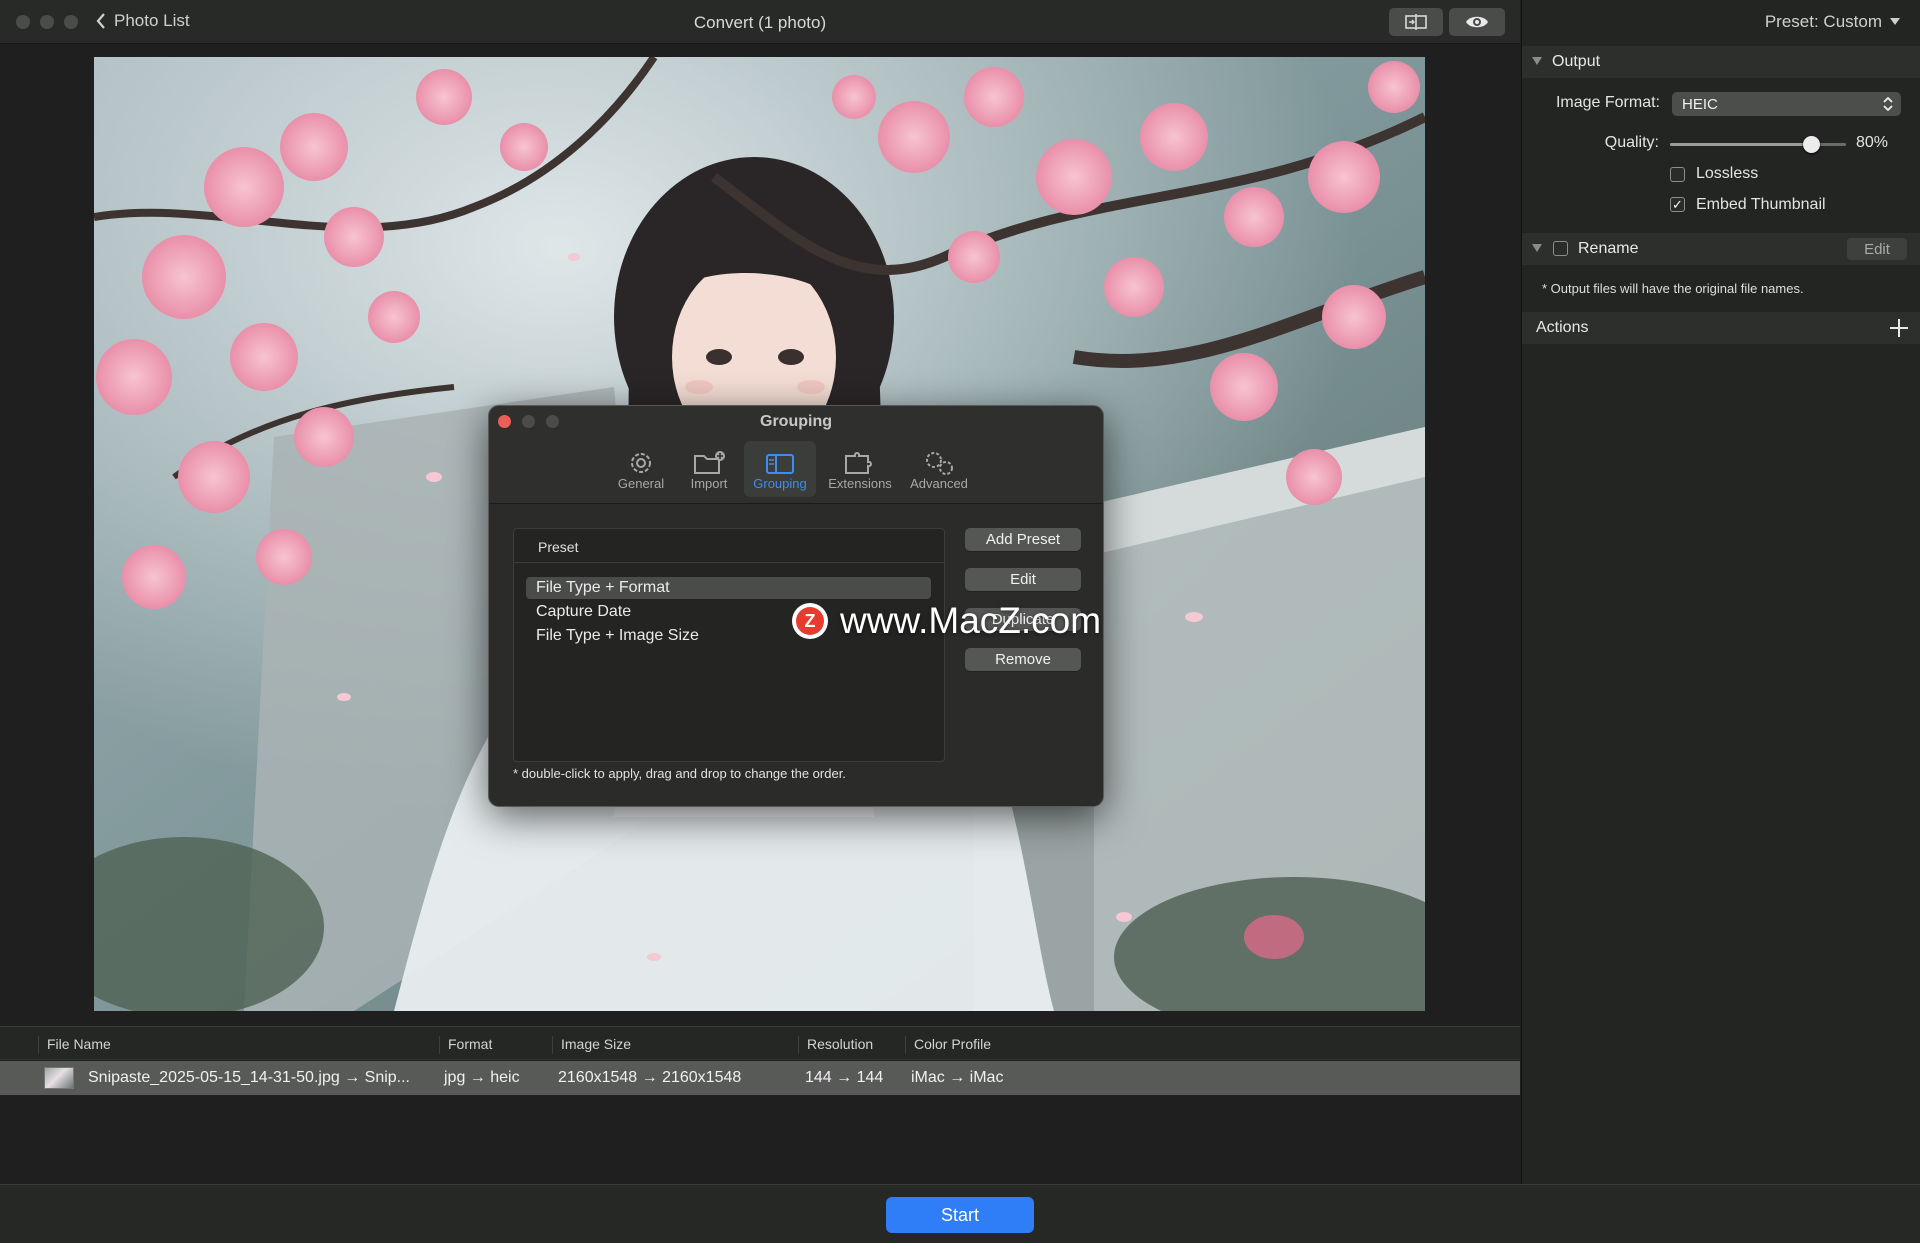 Image resolution: width=1920 pixels, height=1243 pixels. What do you see at coordinates (844, 1077) in the screenshot?
I see `cell-resolution: 144 → 144` at bounding box center [844, 1077].